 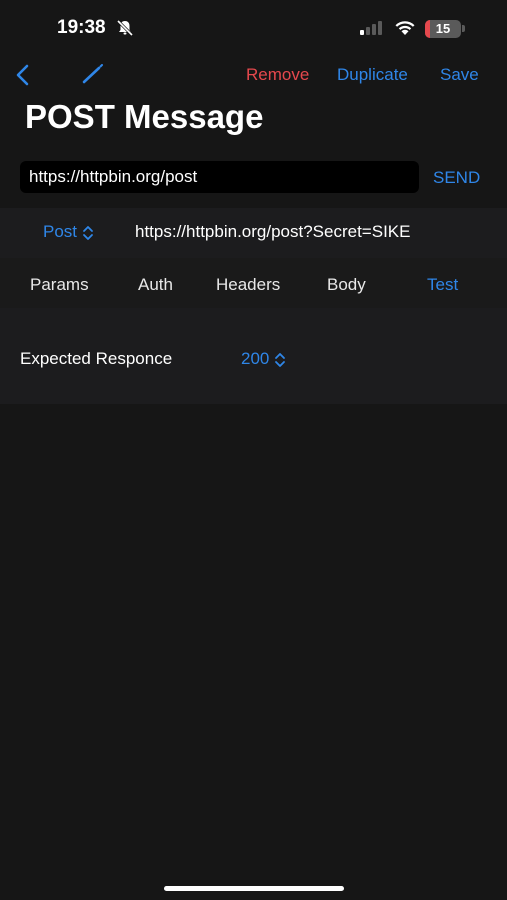 What do you see at coordinates (155, 285) in the screenshot?
I see `tab-auth: Auth` at bounding box center [155, 285].